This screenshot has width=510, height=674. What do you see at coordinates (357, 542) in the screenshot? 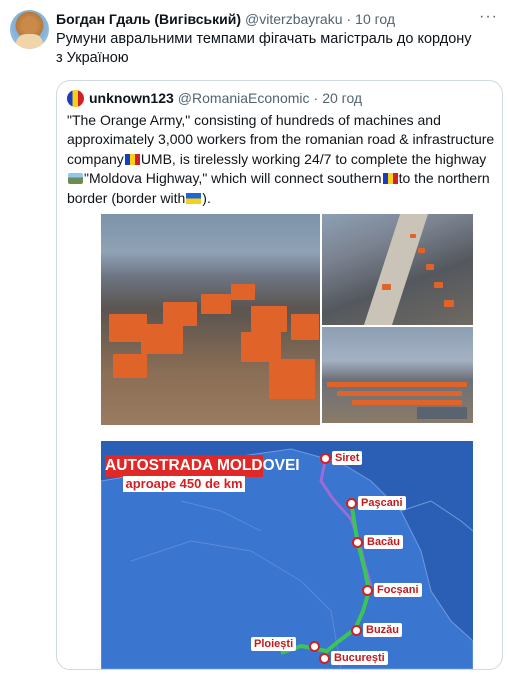
I see `city-pin-bacau` at bounding box center [357, 542].